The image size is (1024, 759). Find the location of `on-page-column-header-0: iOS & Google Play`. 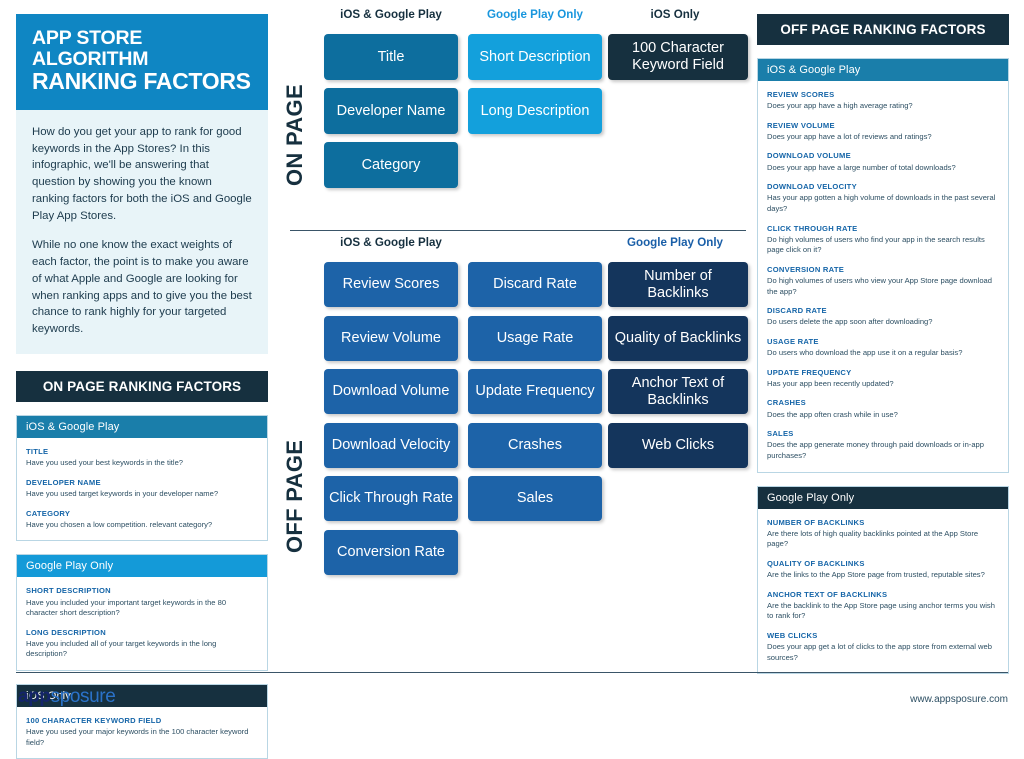

on-page-column-header-0: iOS & Google Play is located at coordinates (391, 14).